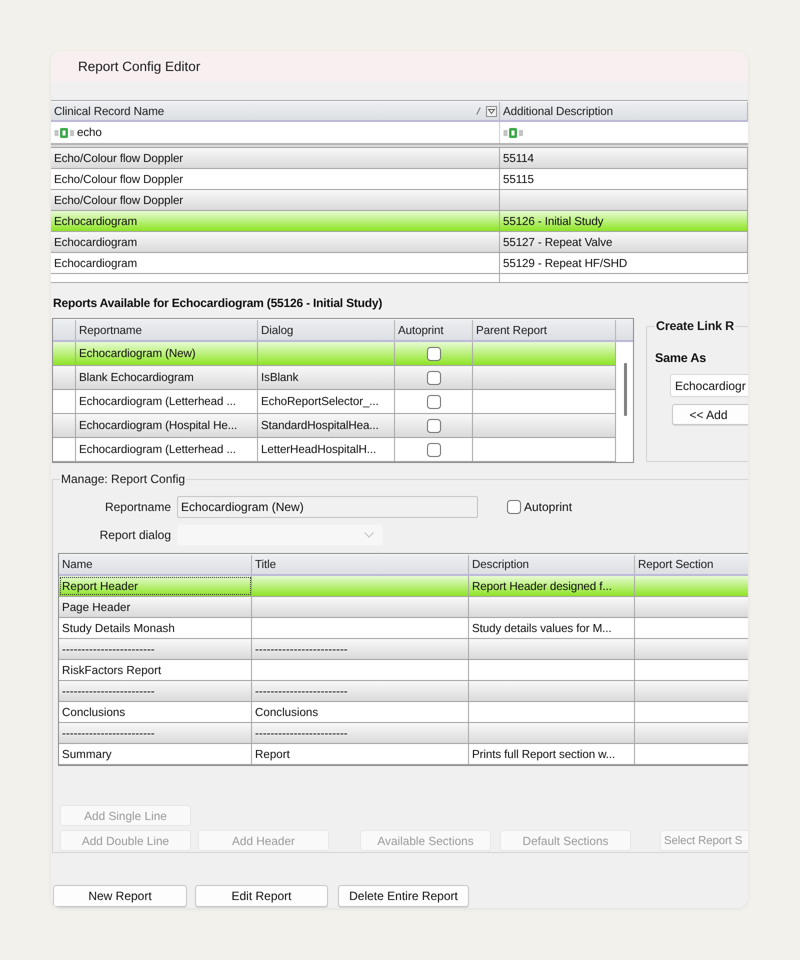 The width and height of the screenshot is (800, 960). What do you see at coordinates (334, 354) in the screenshot?
I see `table-row: Echocardiogram (New)` at bounding box center [334, 354].